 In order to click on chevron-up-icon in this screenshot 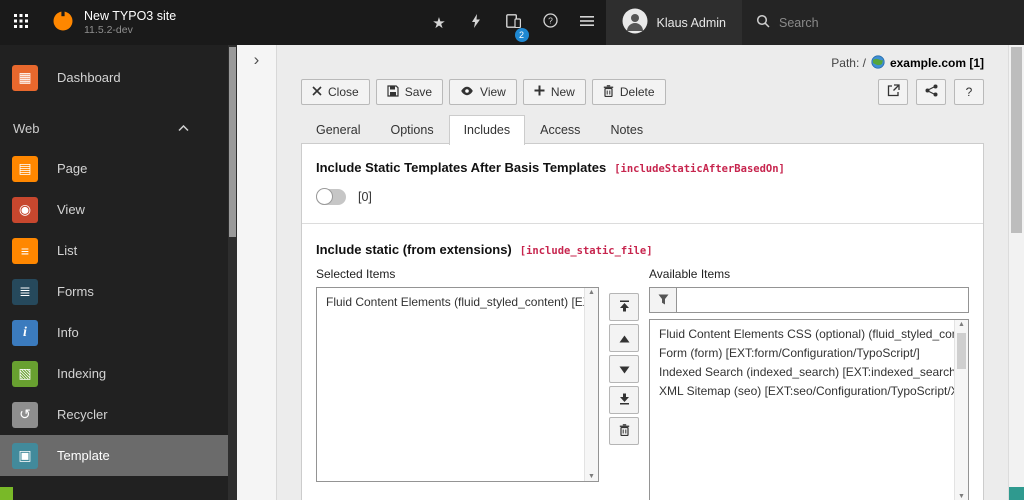, I will do `click(183, 128)`.